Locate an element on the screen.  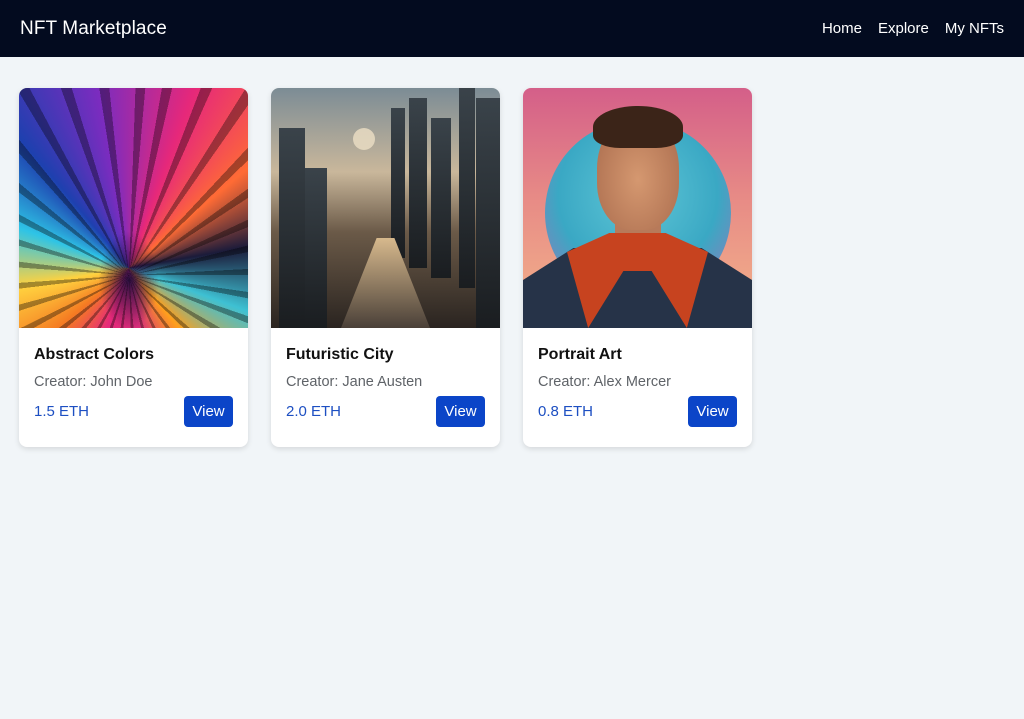
card-title: Abstract Colors is located at coordinates (94, 354).